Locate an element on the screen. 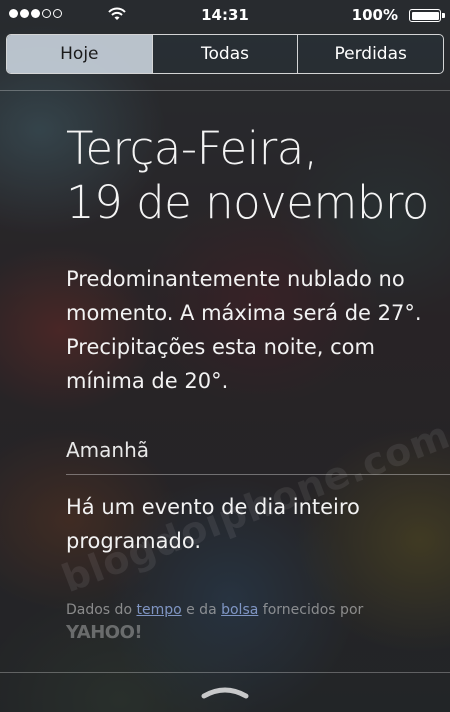 This screenshot has height=712, width=450. footer-divider is located at coordinates (225, 672).